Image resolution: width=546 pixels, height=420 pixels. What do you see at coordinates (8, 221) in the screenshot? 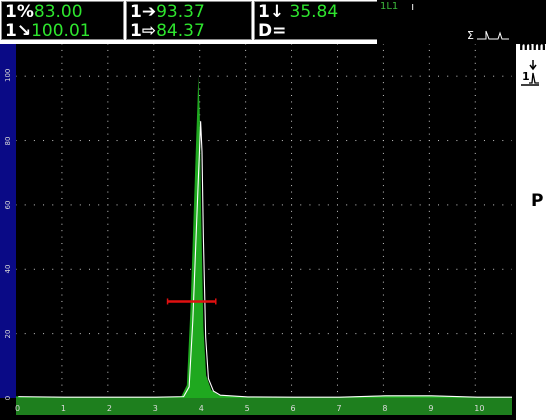
I see `amplitude-ruler` at bounding box center [8, 221].